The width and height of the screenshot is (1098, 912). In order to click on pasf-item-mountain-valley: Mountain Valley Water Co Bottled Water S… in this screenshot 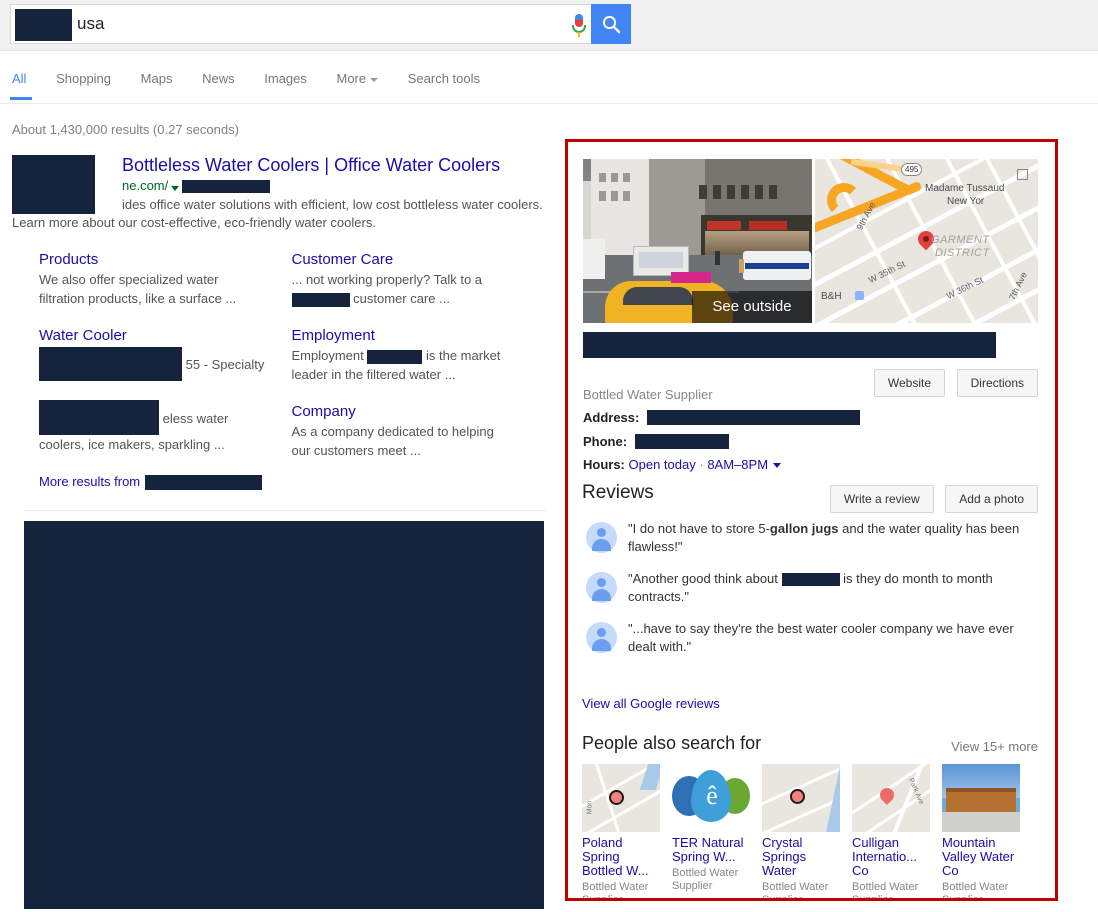, I will do `click(981, 831)`.